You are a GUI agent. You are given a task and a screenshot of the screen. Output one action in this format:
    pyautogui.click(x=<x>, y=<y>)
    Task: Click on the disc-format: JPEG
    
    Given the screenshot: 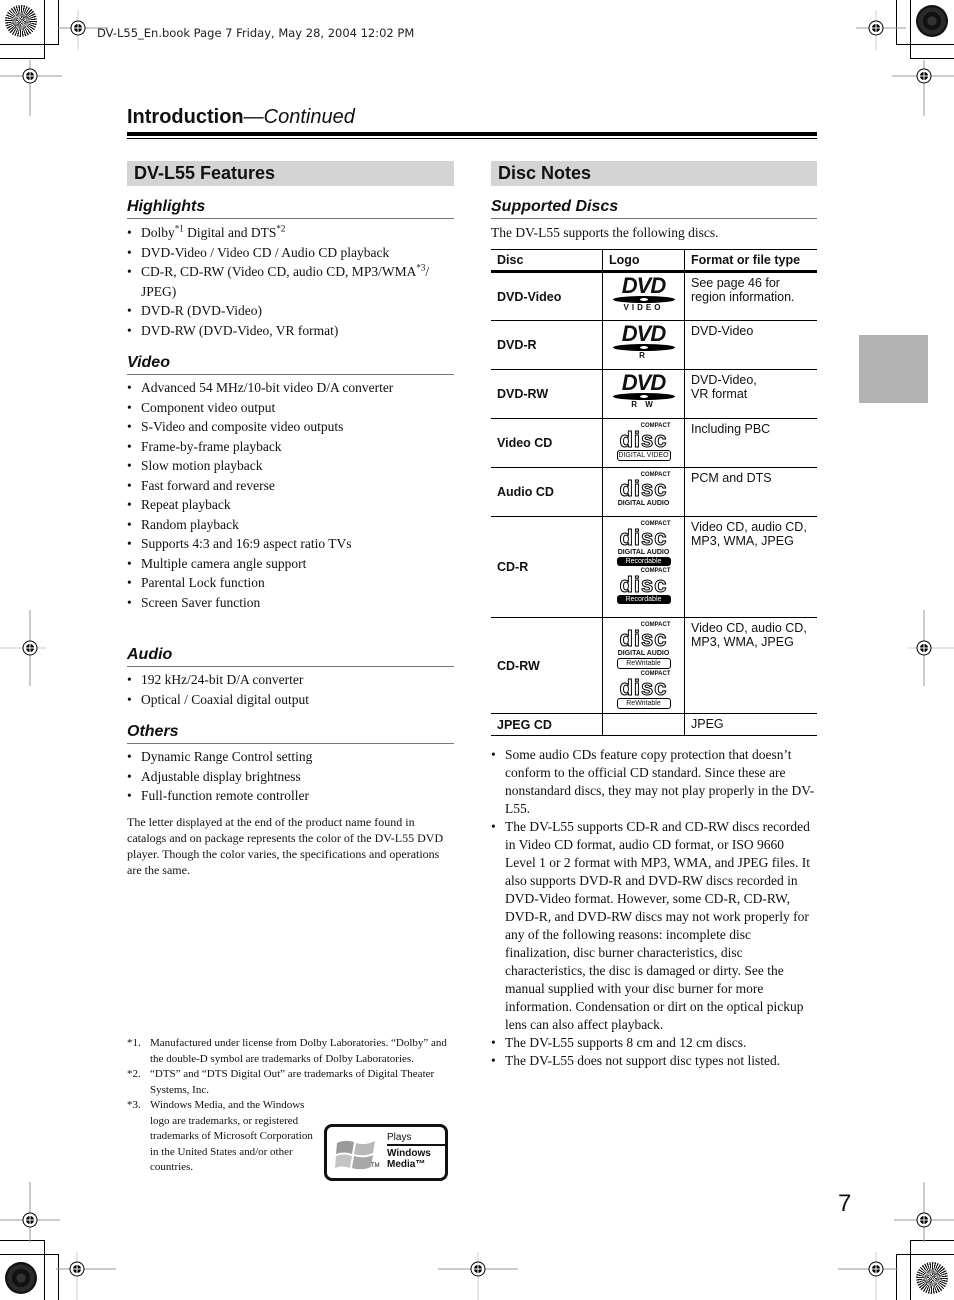 What is the action you would take?
    pyautogui.click(x=750, y=724)
    